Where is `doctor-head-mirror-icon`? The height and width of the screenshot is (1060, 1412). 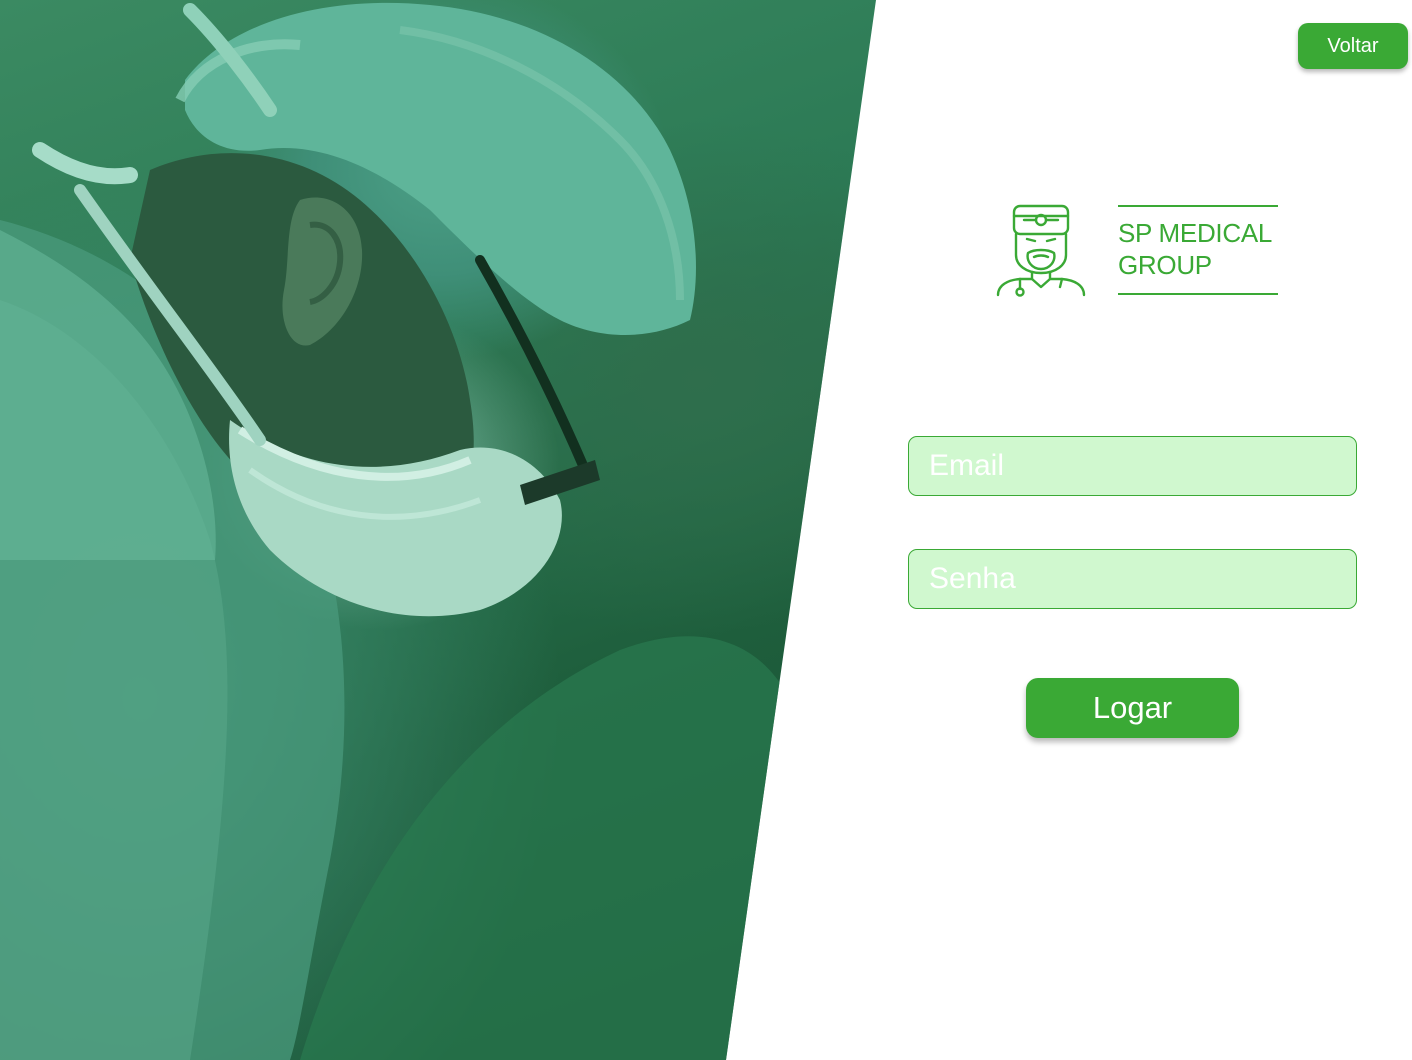 doctor-head-mirror-icon is located at coordinates (1041, 250).